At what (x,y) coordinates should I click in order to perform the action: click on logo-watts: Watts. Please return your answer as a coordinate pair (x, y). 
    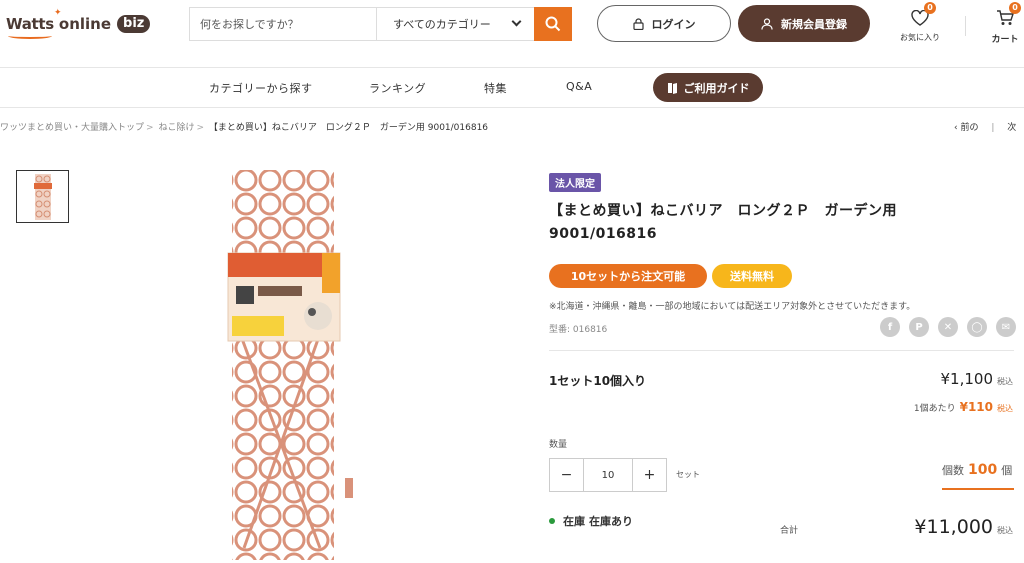
    Looking at the image, I should click on (30, 24).